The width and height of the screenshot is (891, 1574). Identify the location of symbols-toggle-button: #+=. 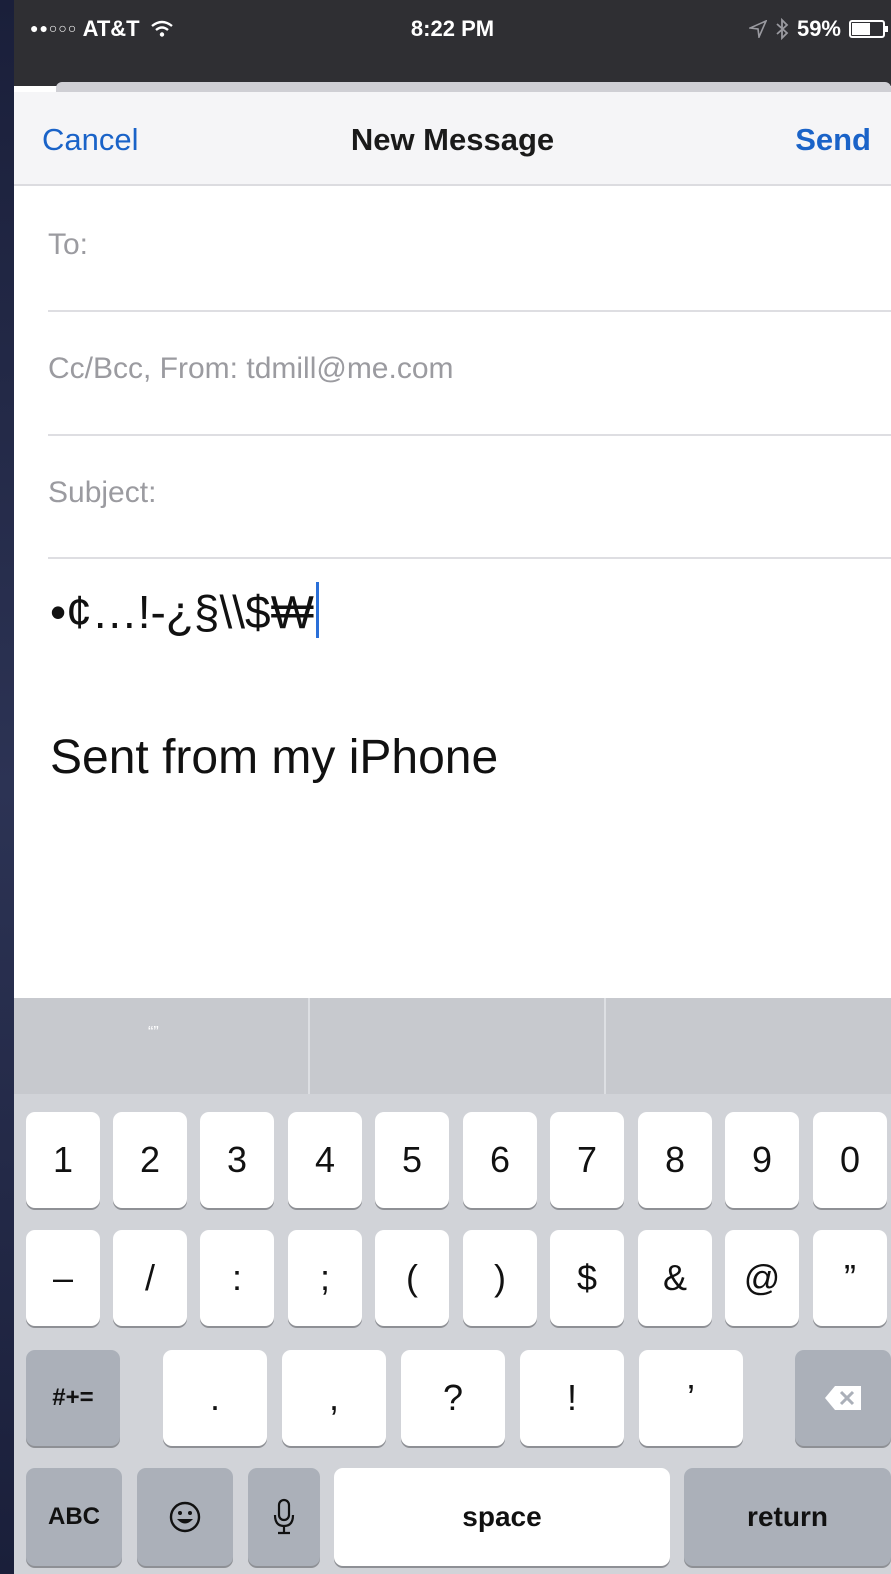
(73, 1398).